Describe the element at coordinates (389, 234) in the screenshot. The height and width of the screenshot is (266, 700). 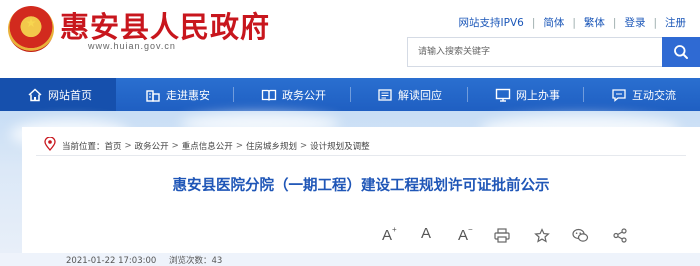
I see `font-increase-button: A+` at that location.